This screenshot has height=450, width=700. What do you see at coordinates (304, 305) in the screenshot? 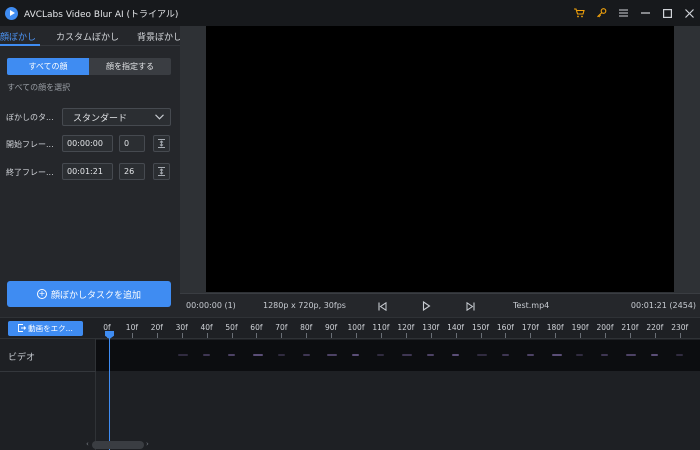
I see `video-resolution: 1280p x 720p, 30fps` at bounding box center [304, 305].